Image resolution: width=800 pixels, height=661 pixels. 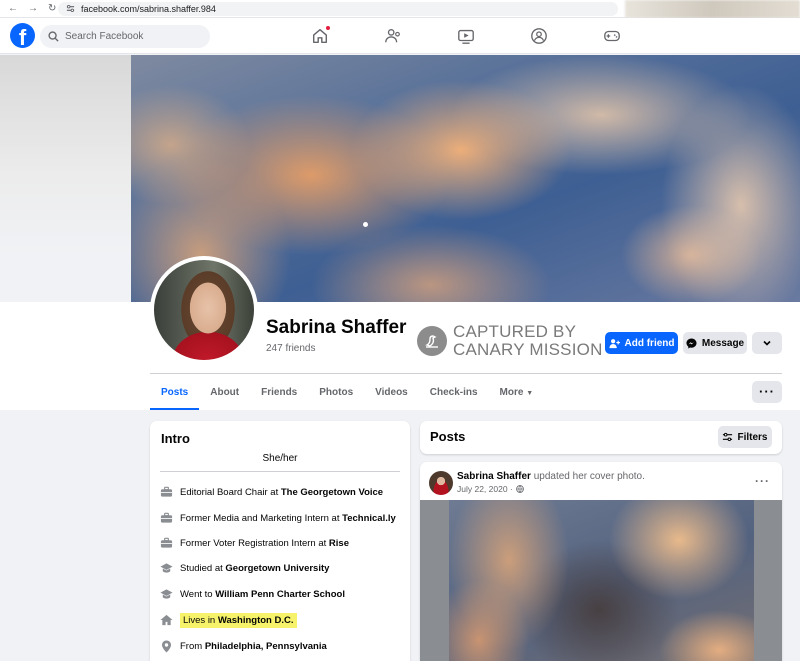 I want to click on search-icon, so click(x=53, y=36).